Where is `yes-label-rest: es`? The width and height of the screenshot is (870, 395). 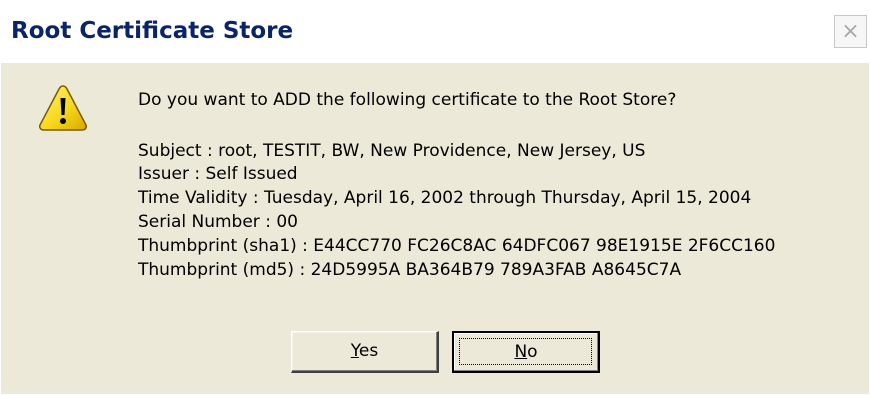 yes-label-rest: es is located at coordinates (368, 351).